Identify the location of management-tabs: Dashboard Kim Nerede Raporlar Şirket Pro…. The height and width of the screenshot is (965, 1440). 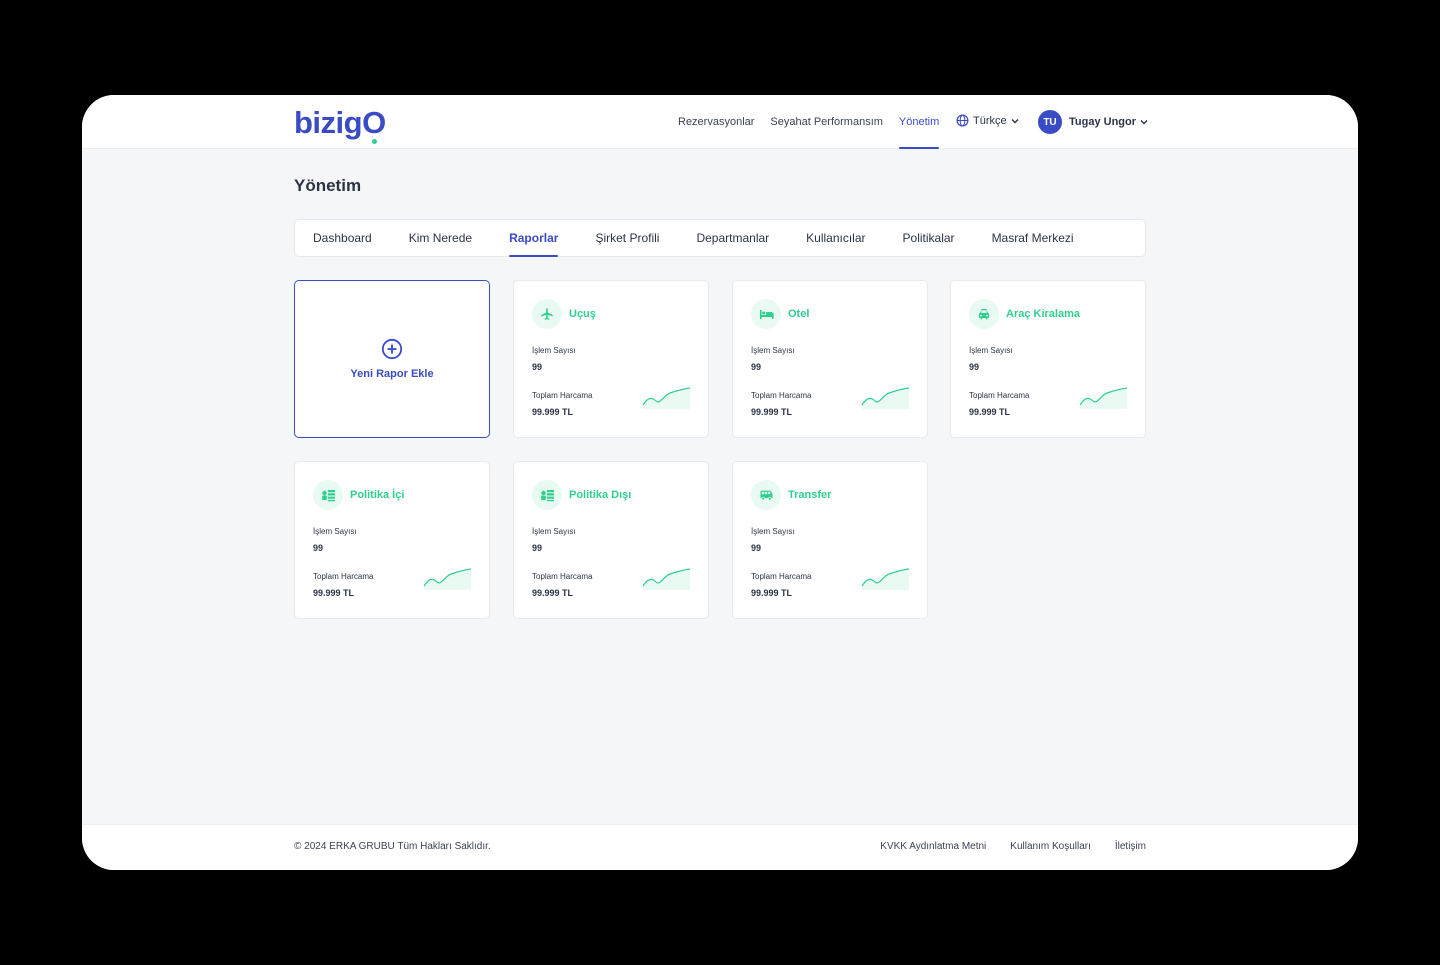
(720, 238).